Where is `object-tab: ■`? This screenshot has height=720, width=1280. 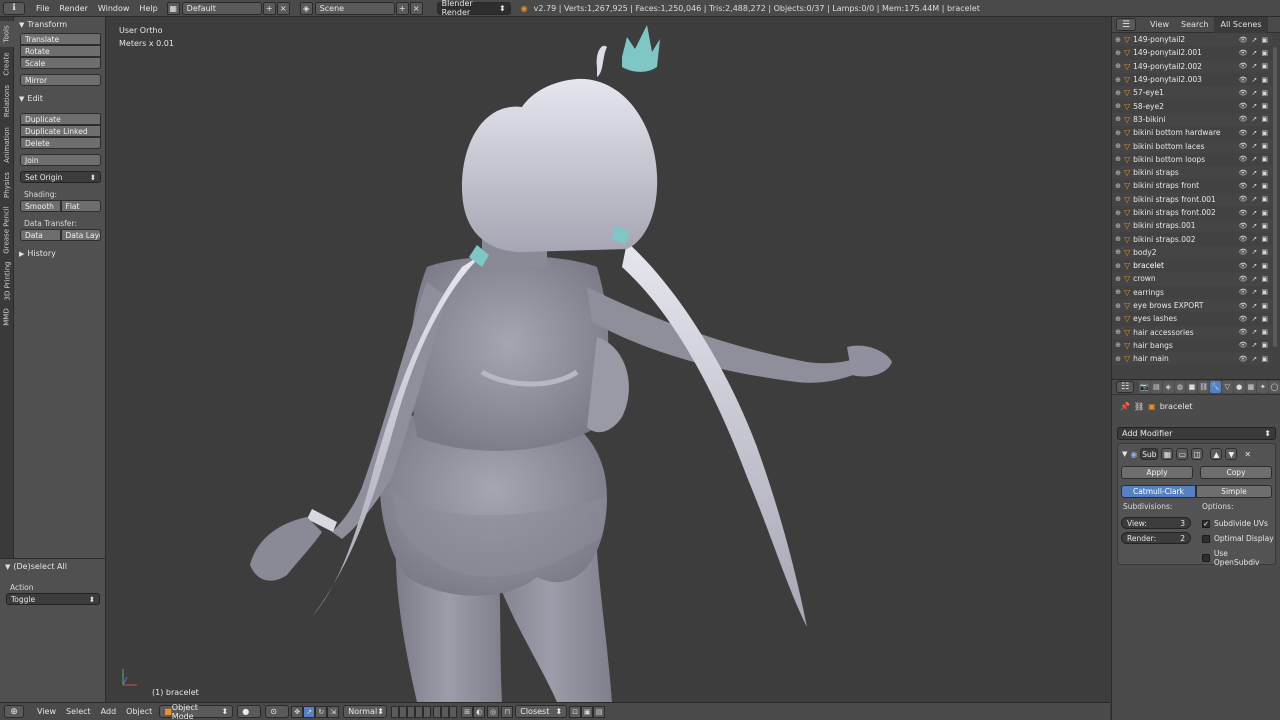
object-tab: ■ is located at coordinates (1192, 387).